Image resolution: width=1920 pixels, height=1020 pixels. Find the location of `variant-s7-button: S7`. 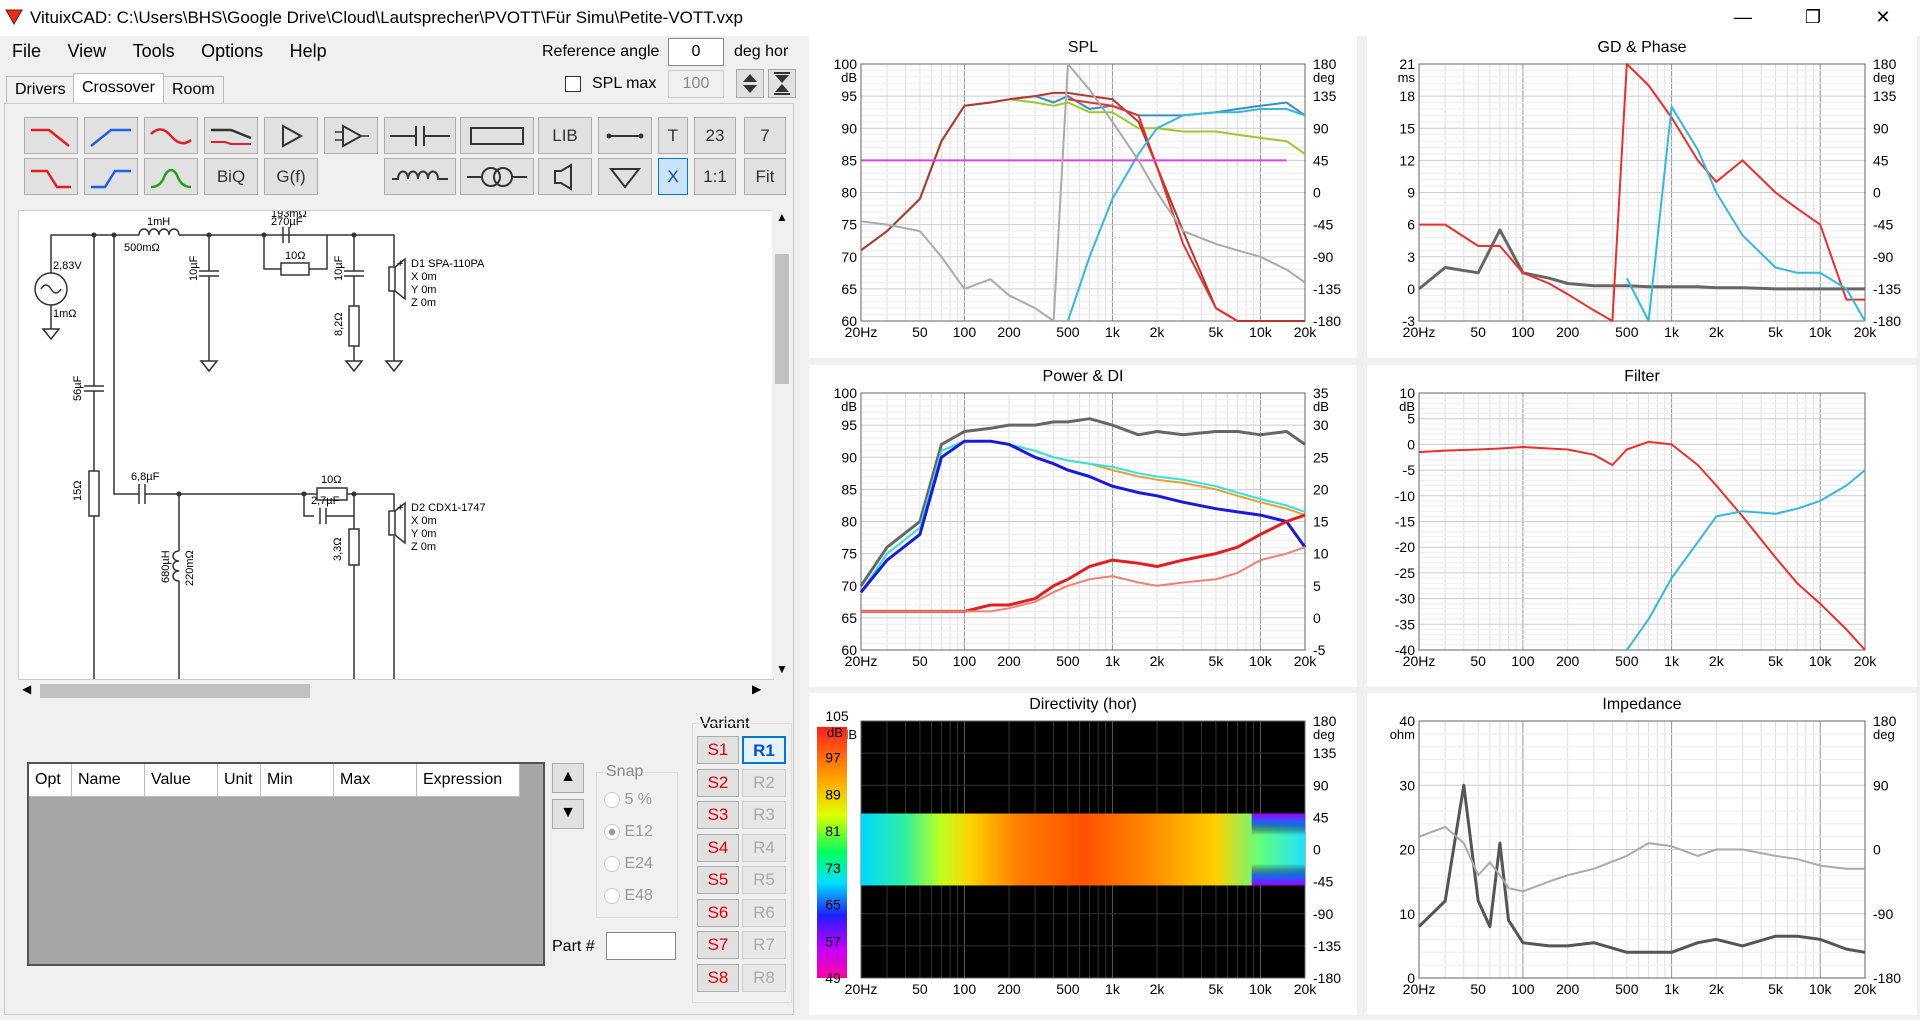

variant-s7-button: S7 is located at coordinates (718, 945).